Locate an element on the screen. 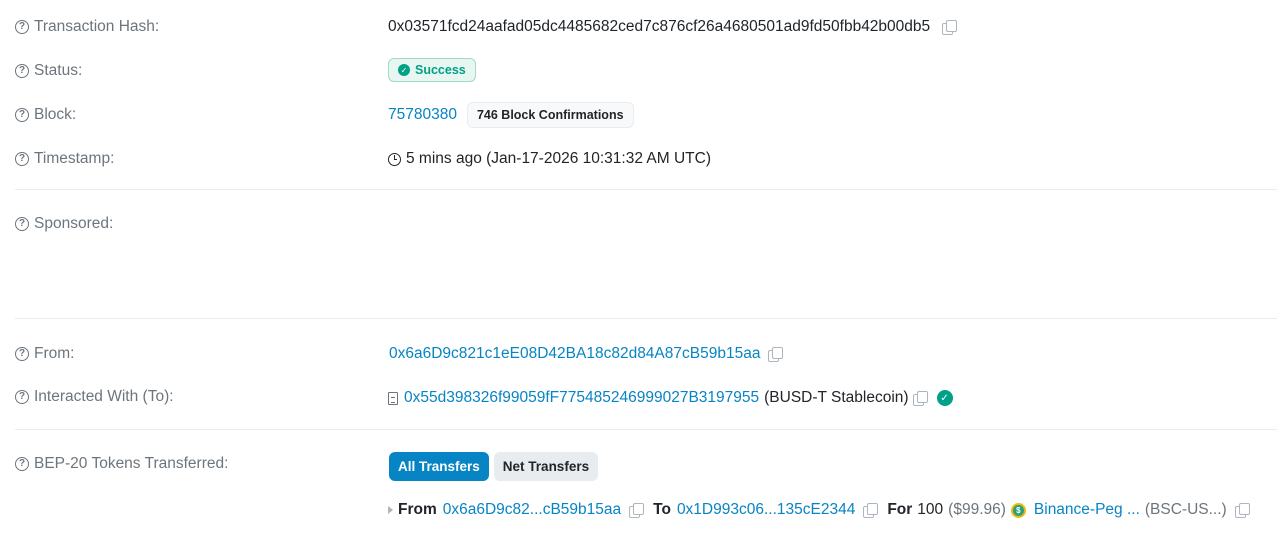 This screenshot has height=538, width=1279. transaction-hash-label-wrap: ? Transaction Hash: is located at coordinates (87, 27).